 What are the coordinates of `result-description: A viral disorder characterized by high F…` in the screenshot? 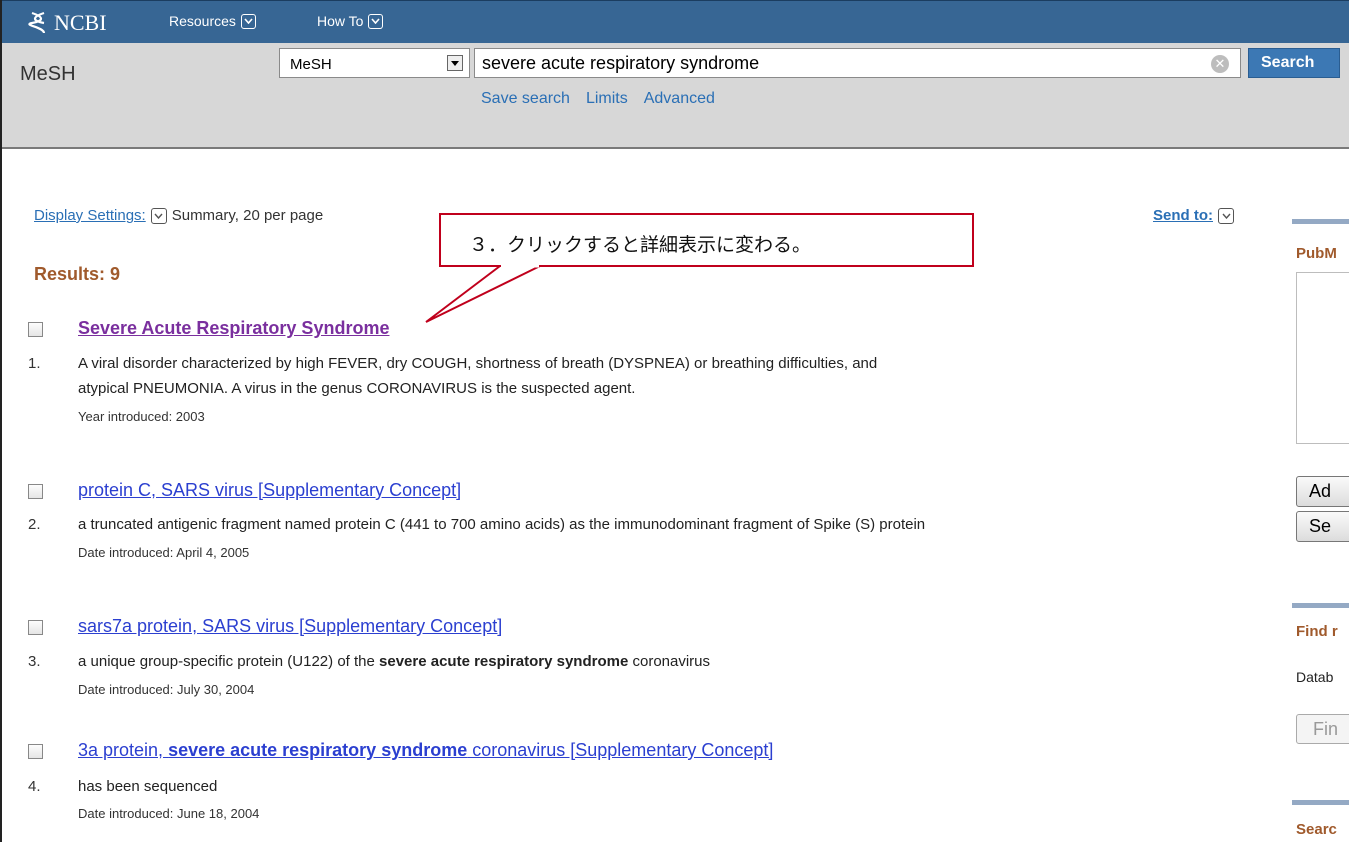 It's located at (478, 363).